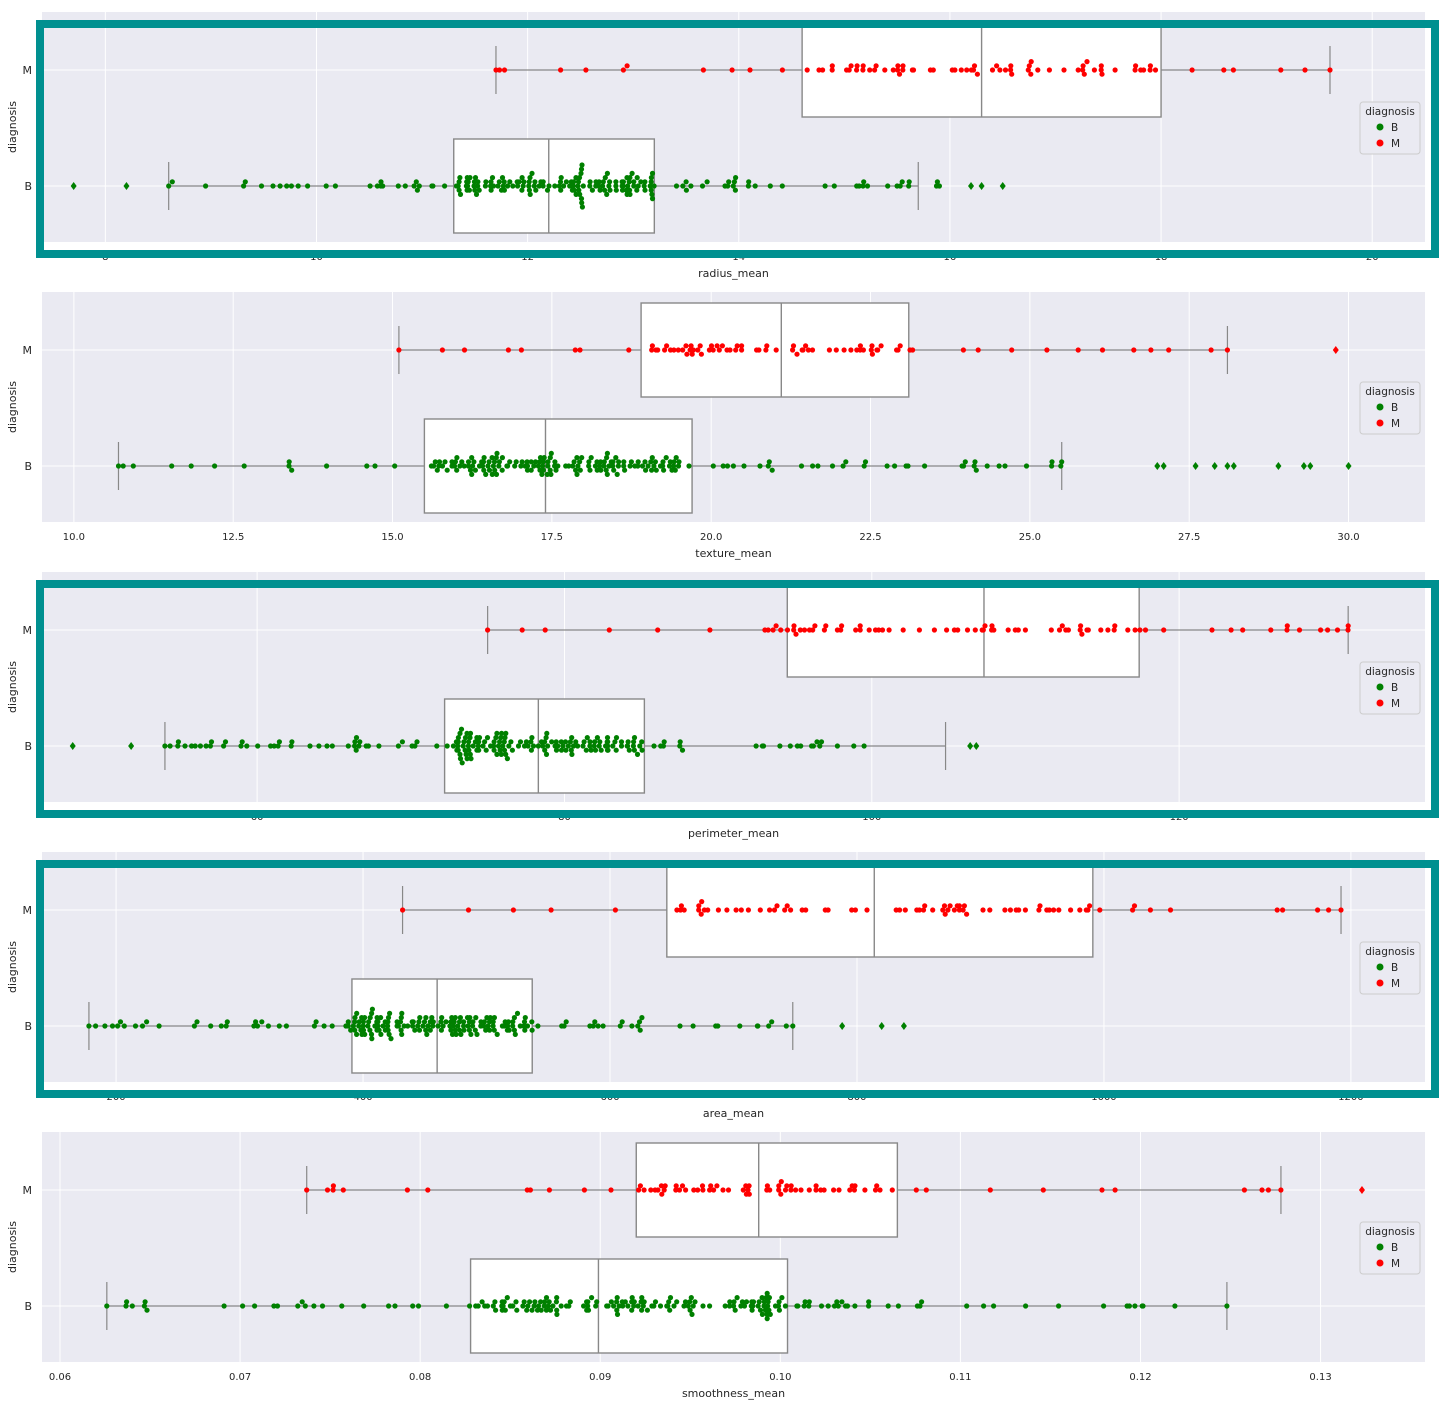 This screenshot has width=1439, height=1407. What do you see at coordinates (1140, 1377) in the screenshot?
I see `x-tick-label: 0.12` at bounding box center [1140, 1377].